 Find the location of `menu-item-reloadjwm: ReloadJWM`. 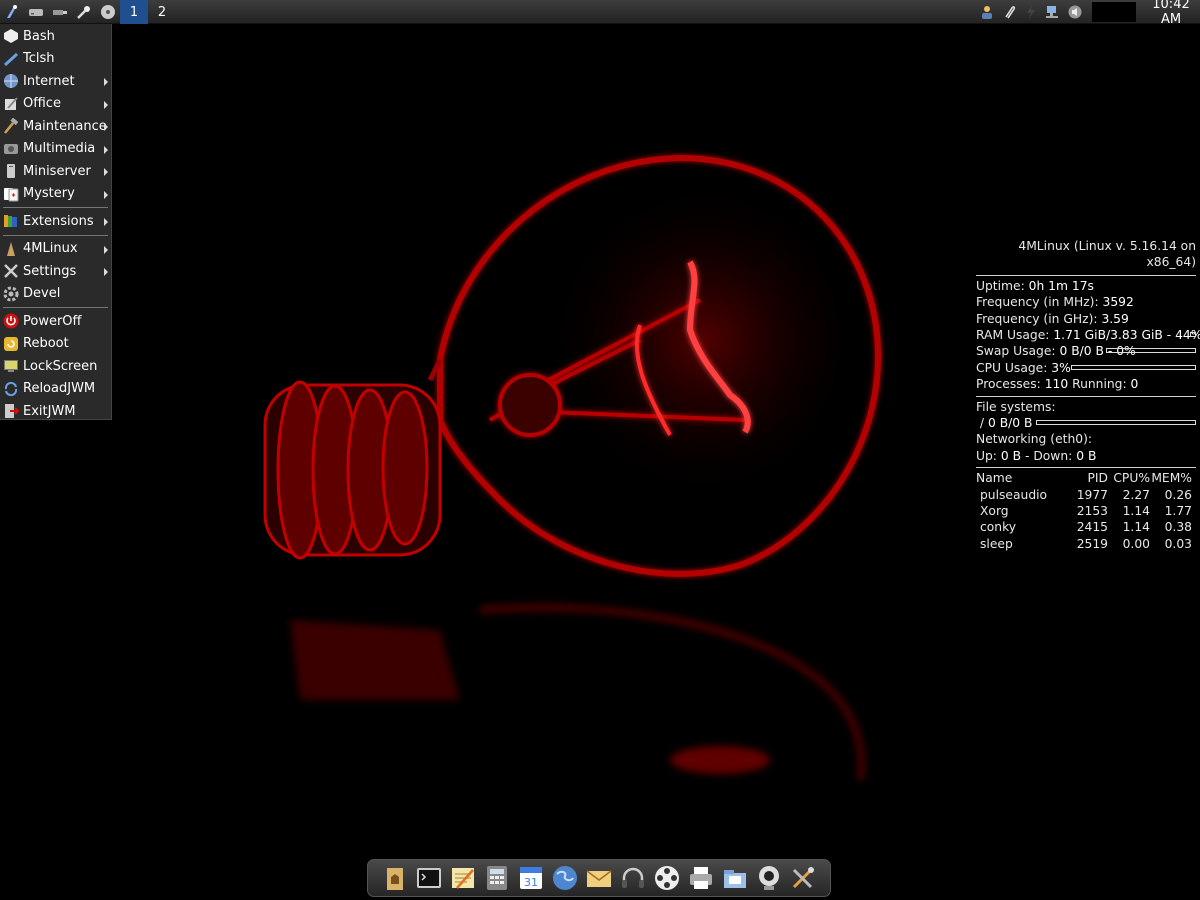

menu-item-reloadjwm: ReloadJWM is located at coordinates (55, 389).